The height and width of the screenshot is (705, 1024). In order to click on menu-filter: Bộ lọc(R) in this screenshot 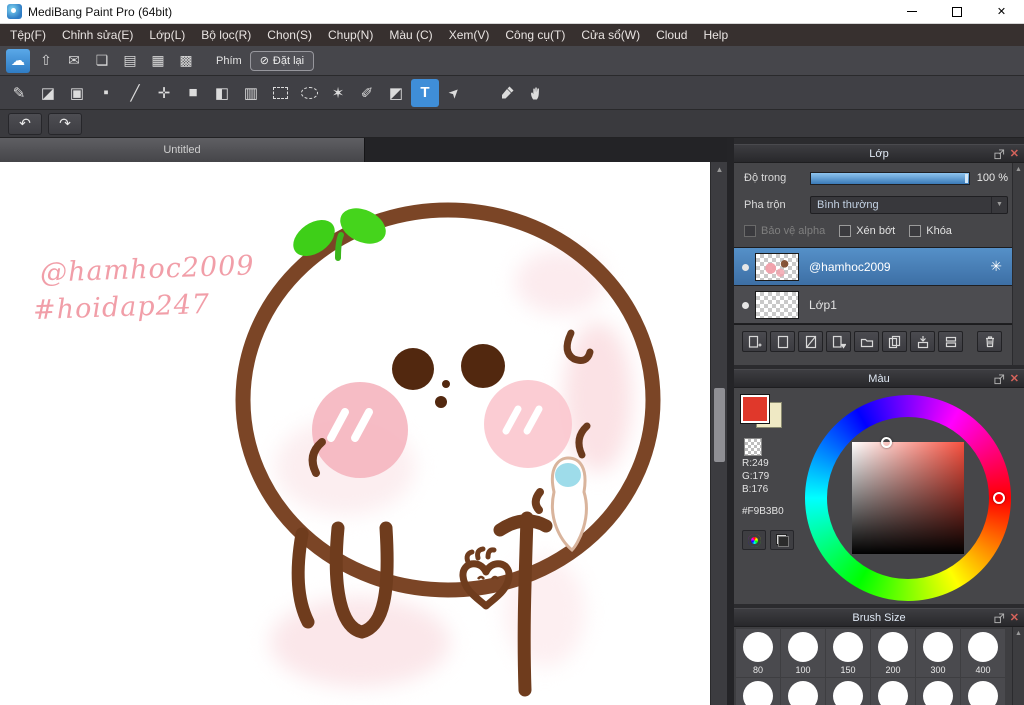, I will do `click(226, 35)`.